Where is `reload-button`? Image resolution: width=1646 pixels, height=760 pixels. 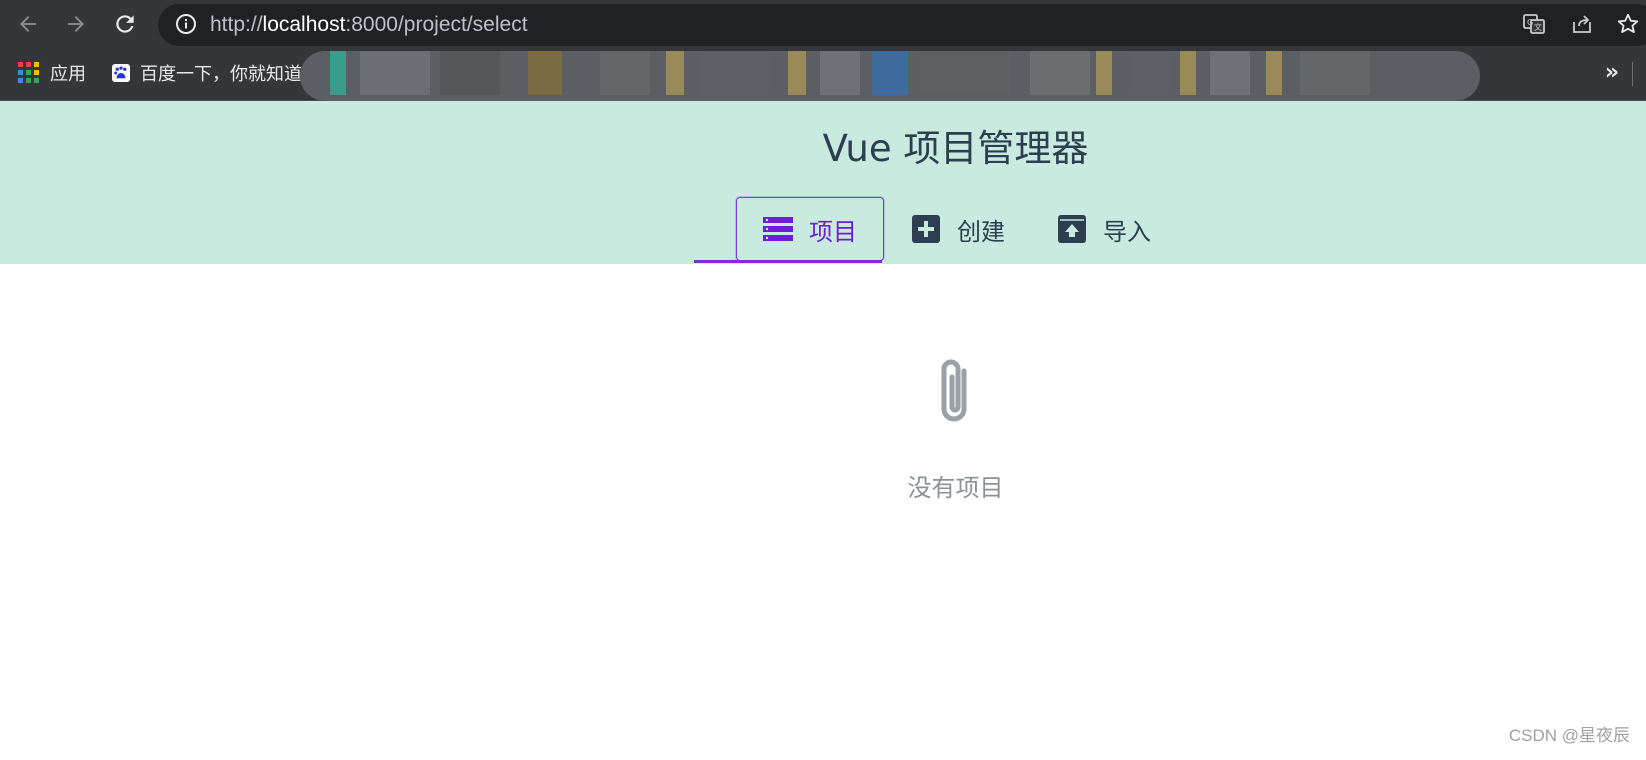 reload-button is located at coordinates (125, 24).